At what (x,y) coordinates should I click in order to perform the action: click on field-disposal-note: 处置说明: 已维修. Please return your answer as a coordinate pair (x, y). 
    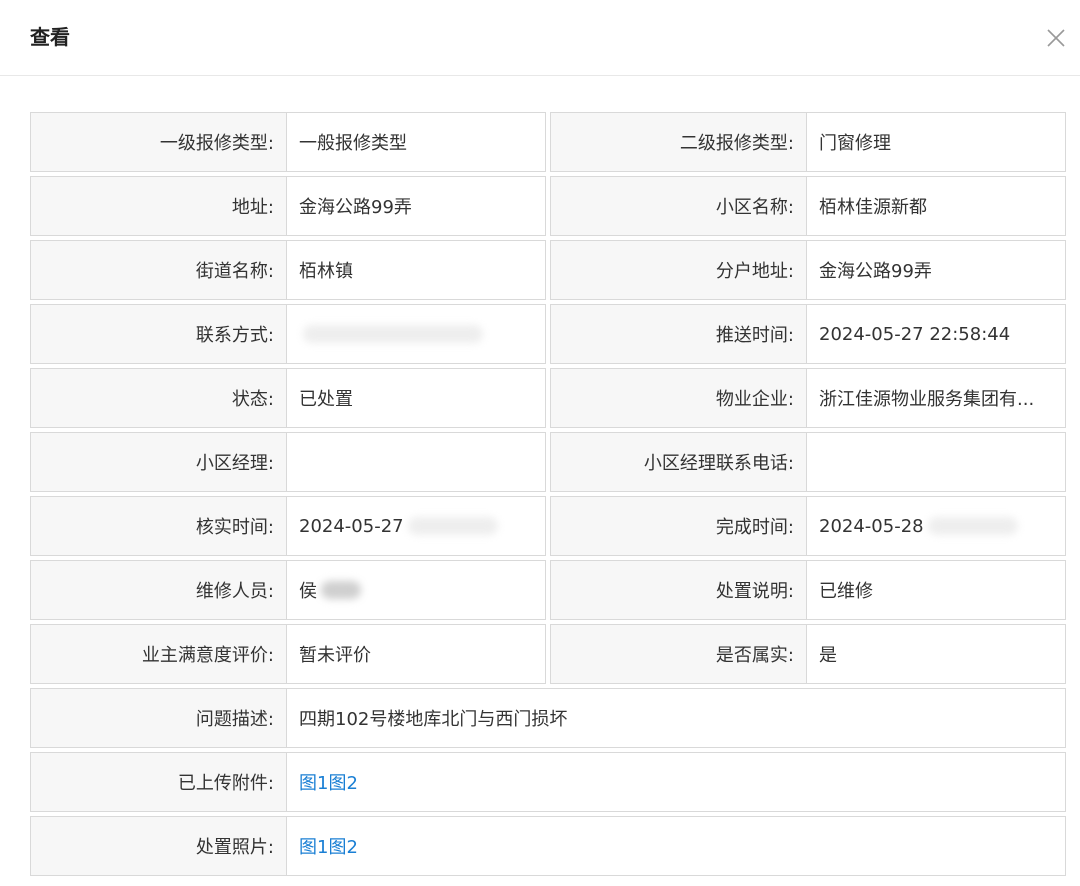
    Looking at the image, I should click on (808, 590).